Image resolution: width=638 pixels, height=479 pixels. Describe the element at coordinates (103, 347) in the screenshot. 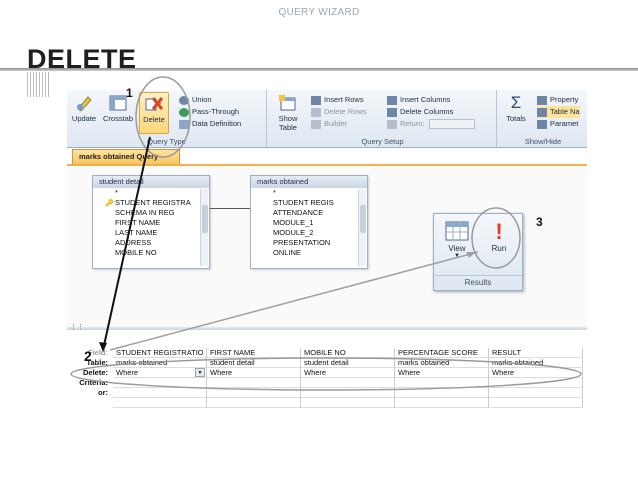

I see `arrow-head-step1` at that location.